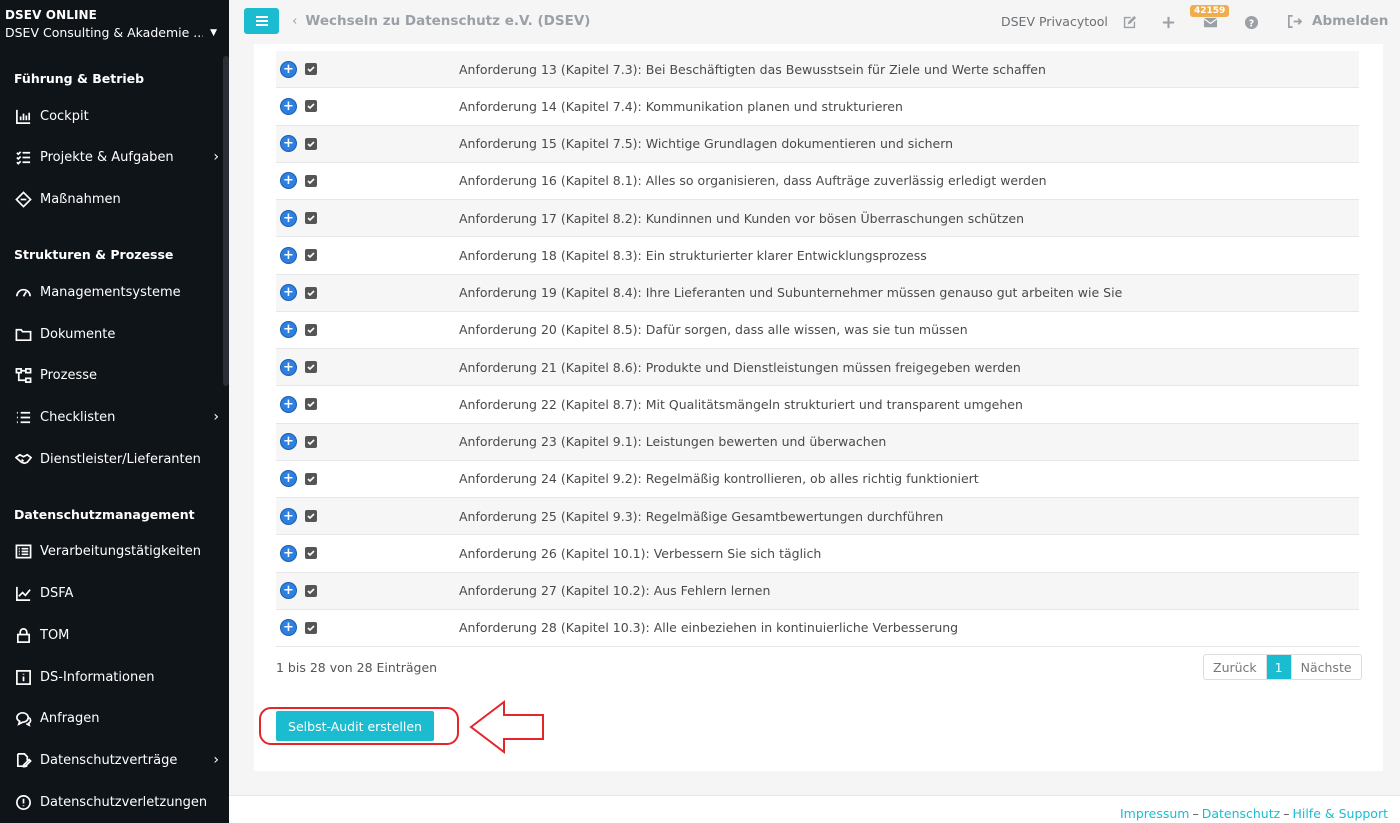  Describe the element at coordinates (1054, 21) in the screenshot. I see `privacytool-link: DSEV Privacytool` at that location.